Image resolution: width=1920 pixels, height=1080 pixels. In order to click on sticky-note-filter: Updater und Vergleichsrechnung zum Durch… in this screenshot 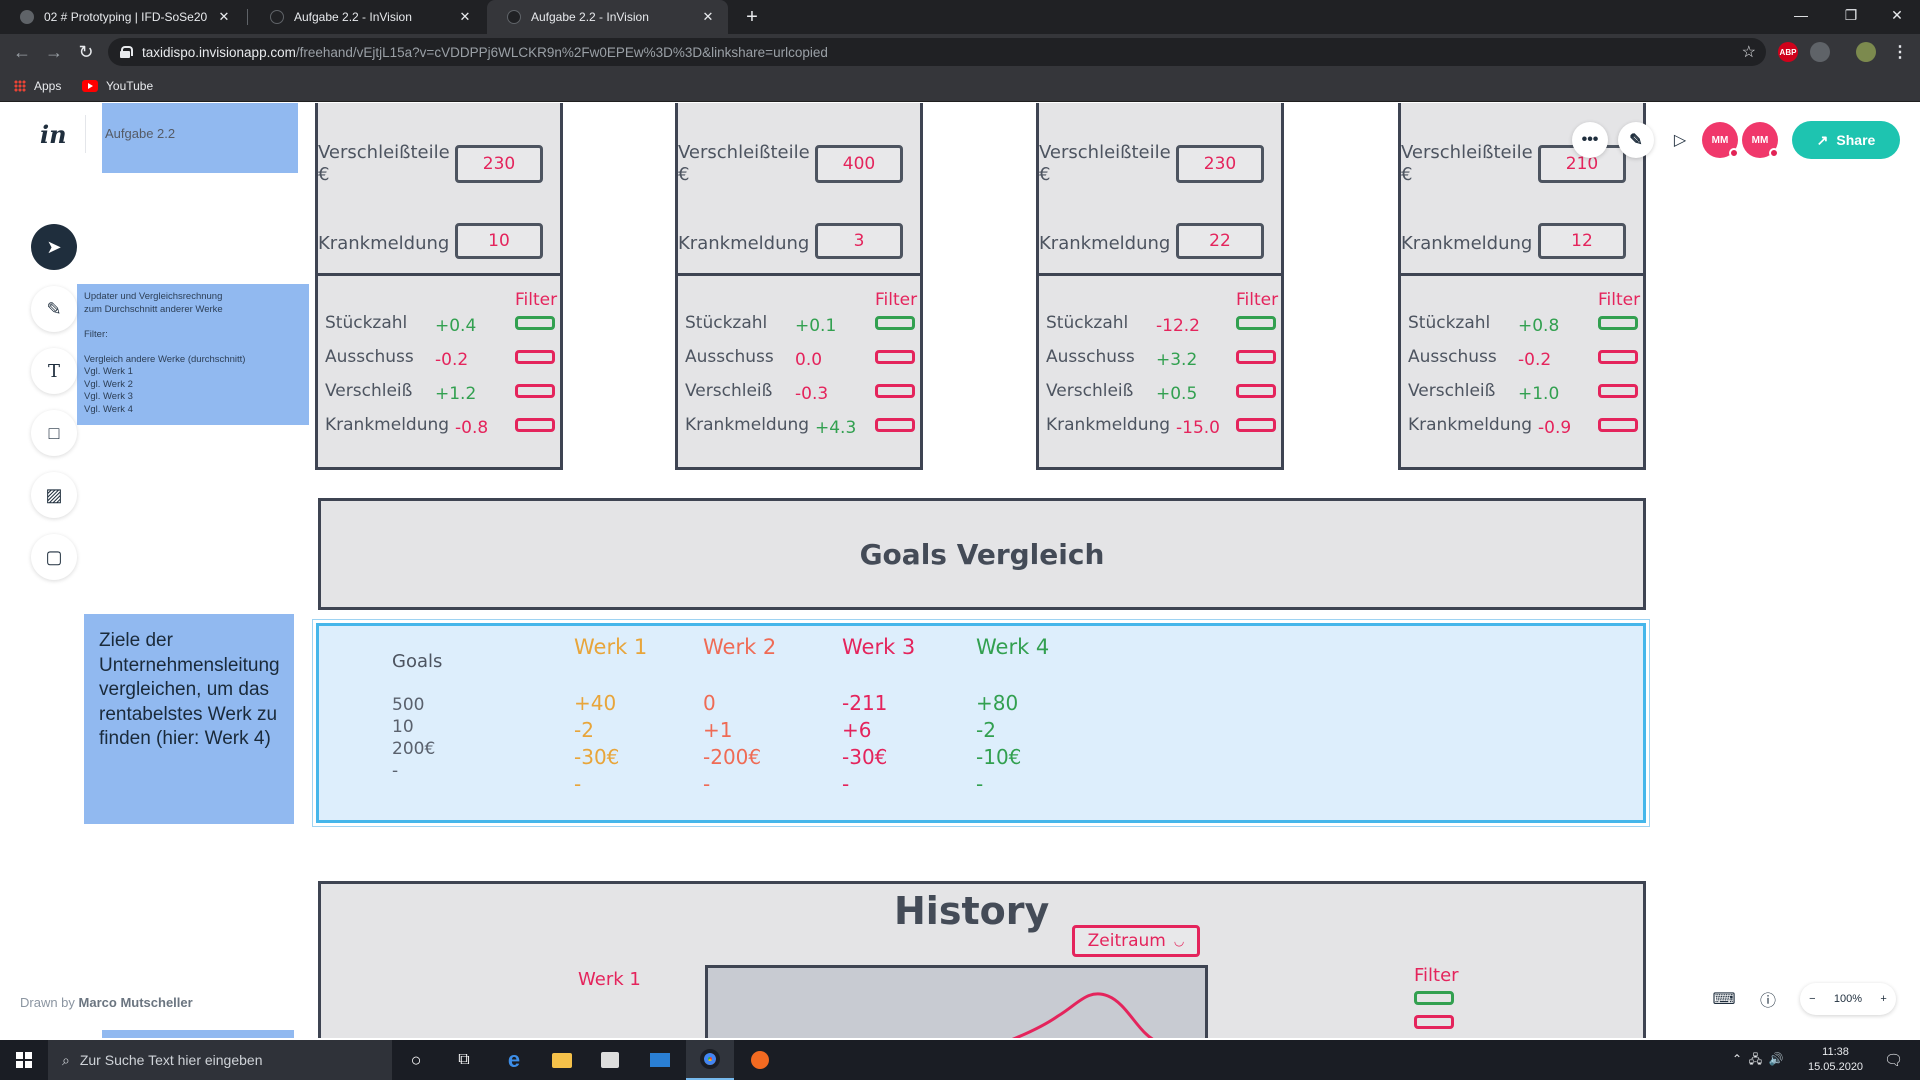, I will do `click(193, 354)`.